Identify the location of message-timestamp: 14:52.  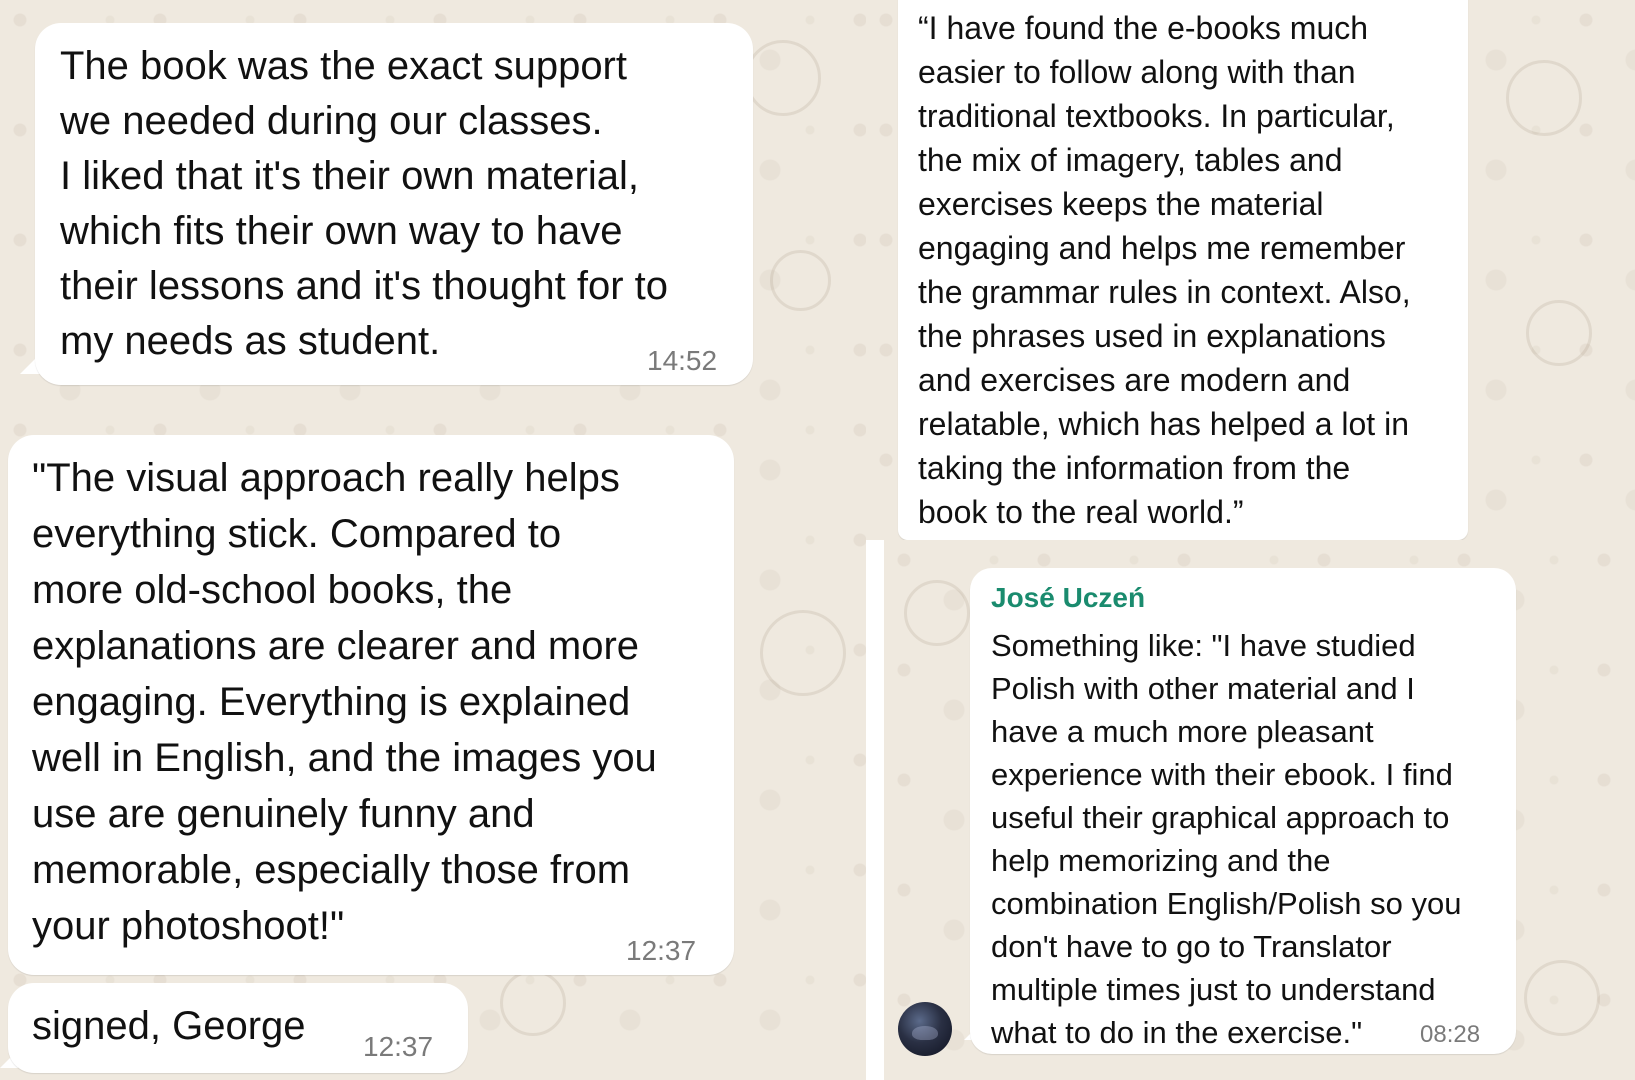
(682, 360).